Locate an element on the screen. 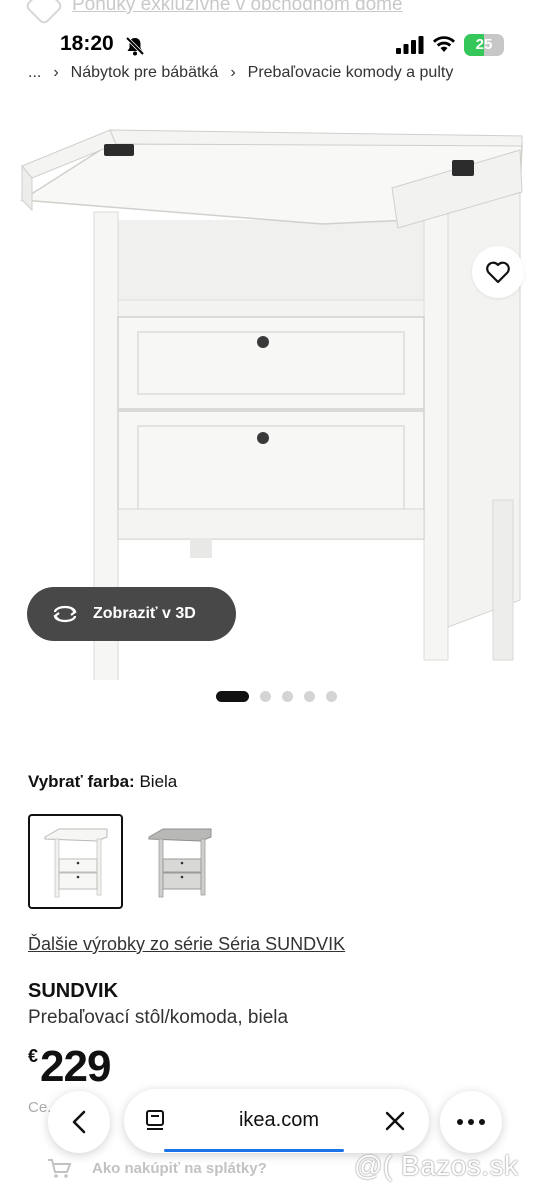  product-thumbnail-white is located at coordinates (75, 862).